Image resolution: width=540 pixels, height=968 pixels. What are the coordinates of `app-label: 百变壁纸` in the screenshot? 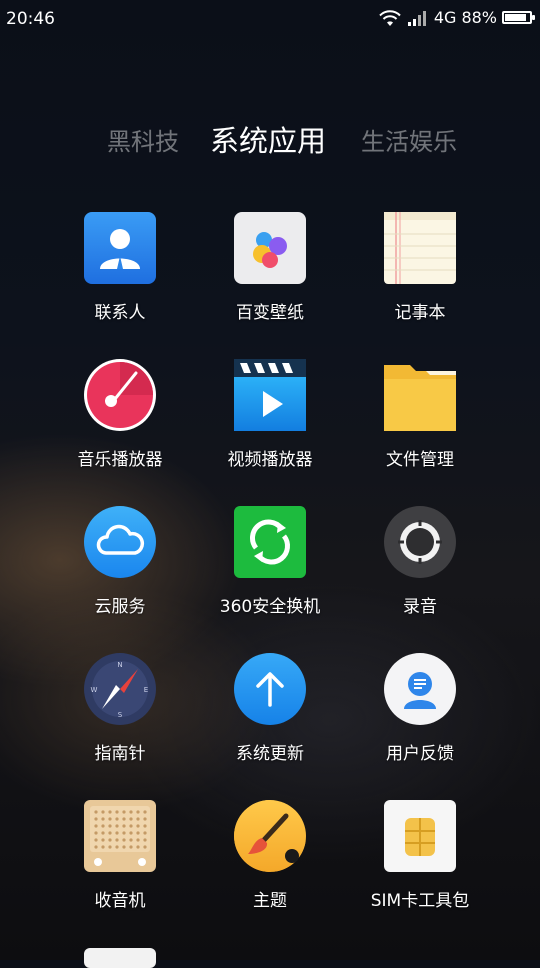 It's located at (270, 313).